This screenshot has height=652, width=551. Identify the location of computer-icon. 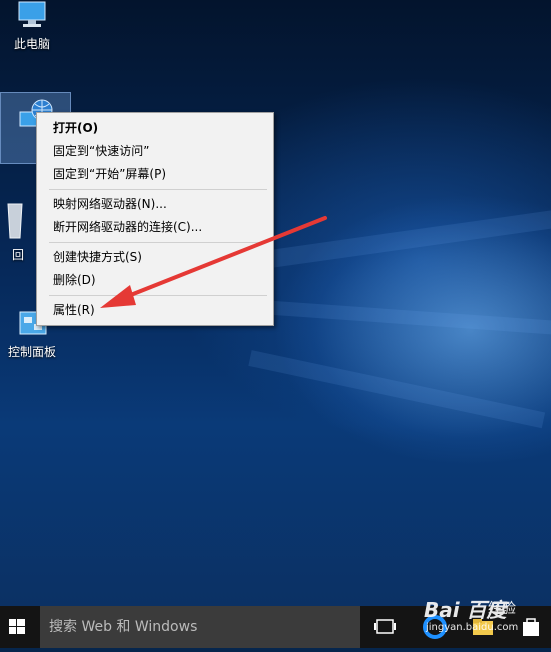
(32, 14).